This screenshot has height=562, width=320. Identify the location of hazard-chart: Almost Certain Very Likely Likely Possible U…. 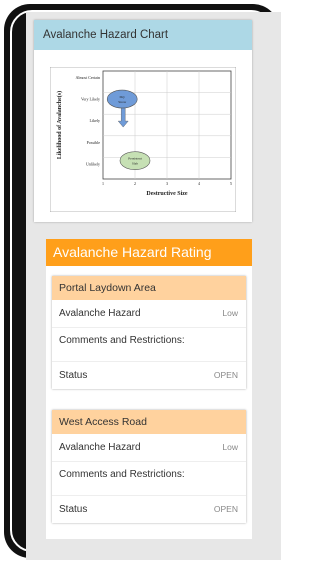
(143, 139).